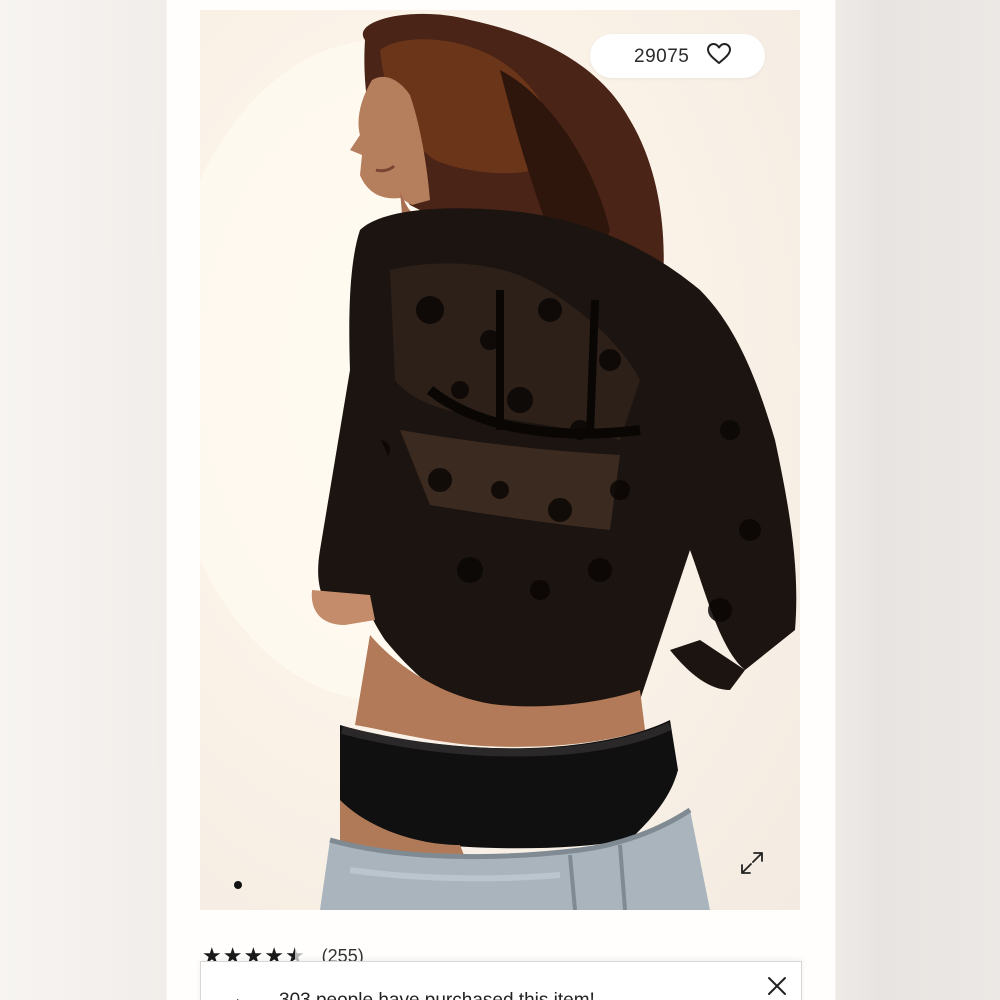 This screenshot has height=1000, width=1000. Describe the element at coordinates (752, 863) in the screenshot. I see `expand-icon` at that location.